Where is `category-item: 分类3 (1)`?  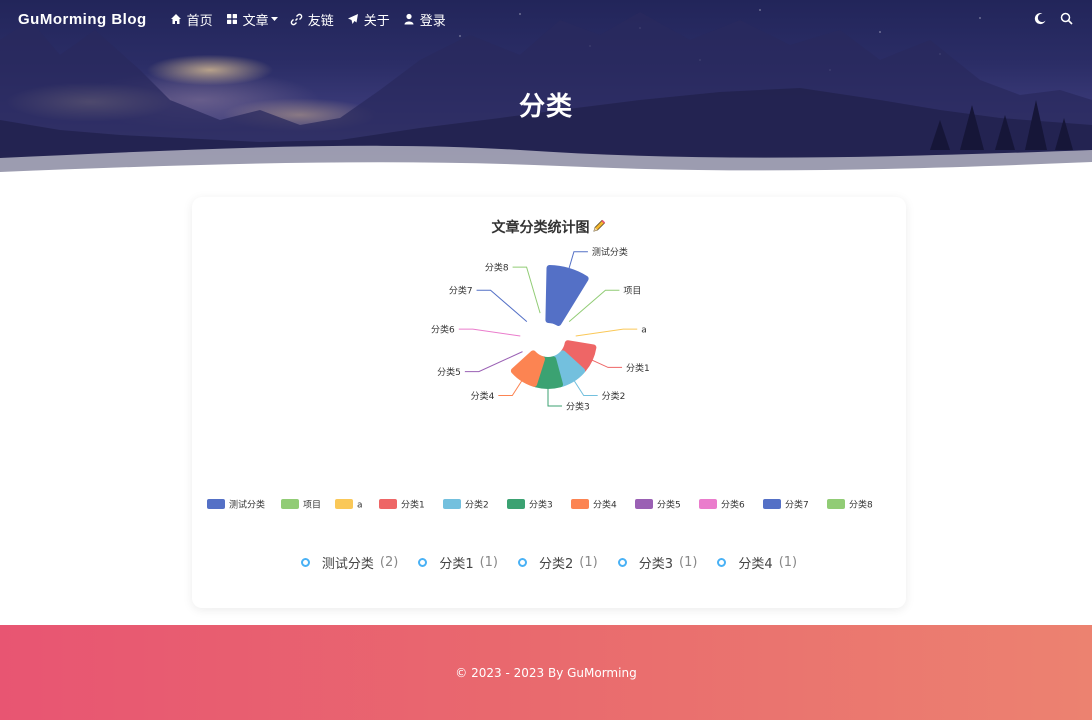
category-item: 分类3 (1) is located at coordinates (657, 562).